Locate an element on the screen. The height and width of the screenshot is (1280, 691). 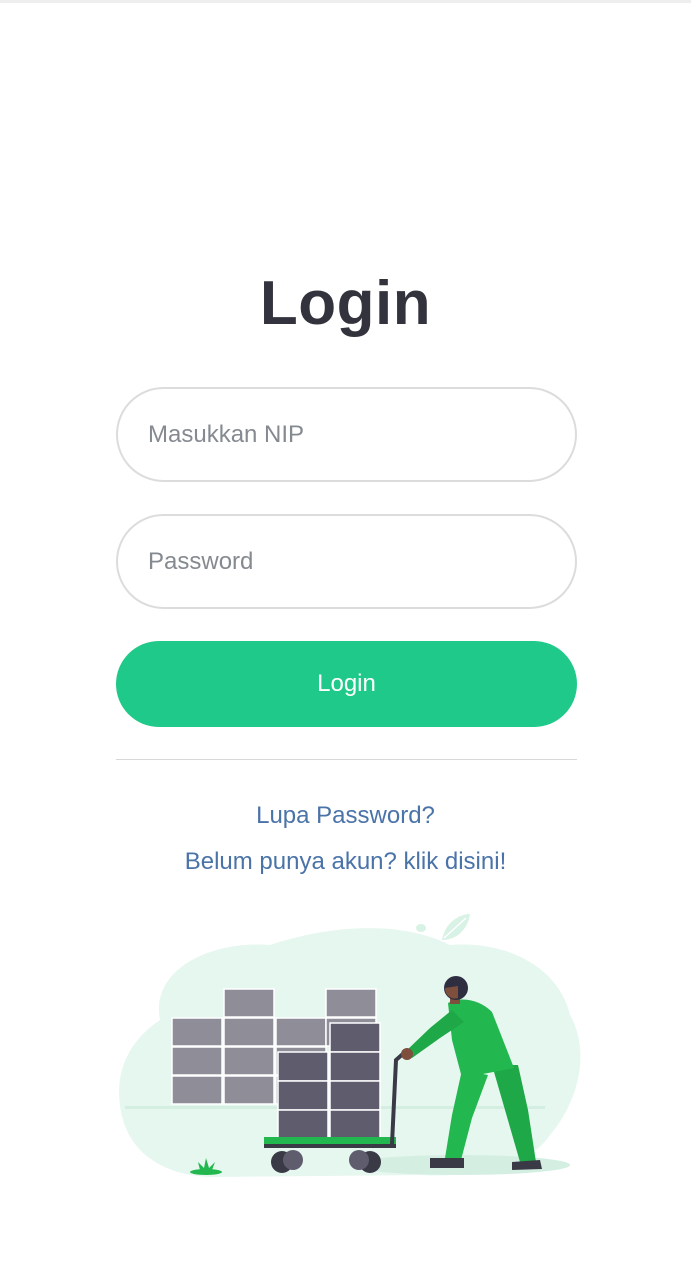
page-title: Login is located at coordinates (345, 303).